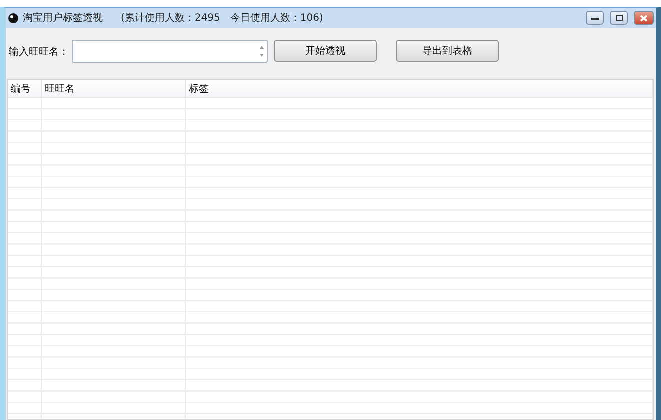 The image size is (661, 420). I want to click on window-title: 淘宝用户标签透视, so click(63, 18).